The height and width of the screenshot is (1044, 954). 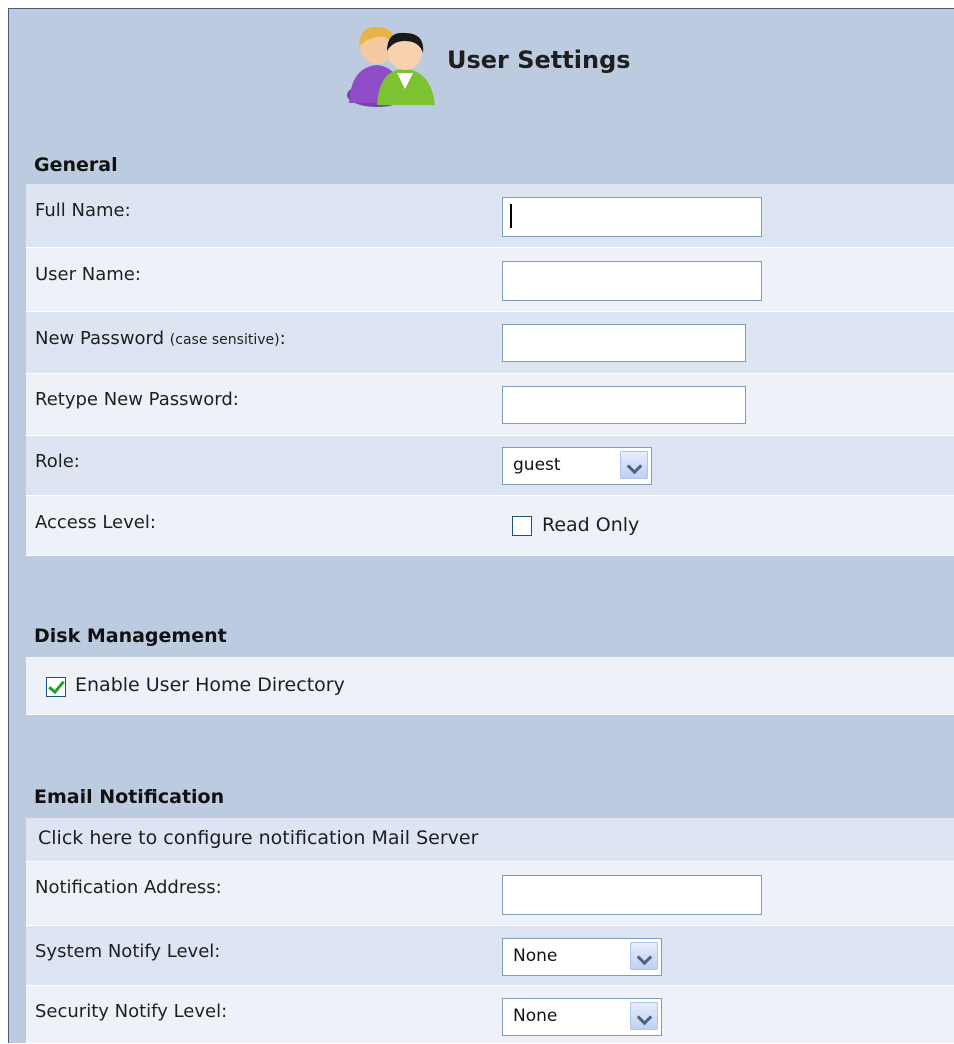 I want to click on security-notify-select: None, so click(x=582, y=1017).